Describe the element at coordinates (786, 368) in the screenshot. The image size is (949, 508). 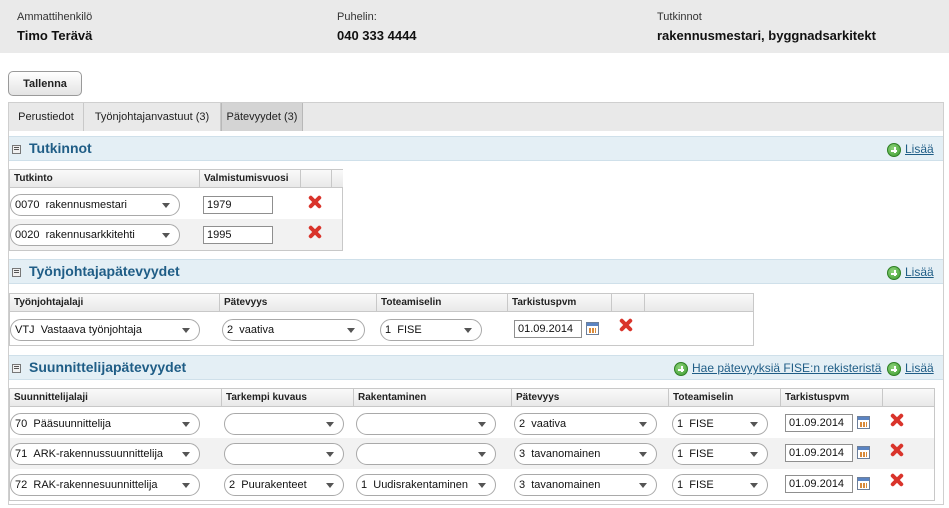
I see `fise-search-link: Hae pätevyyksiä FISE:n rekisteristä` at that location.